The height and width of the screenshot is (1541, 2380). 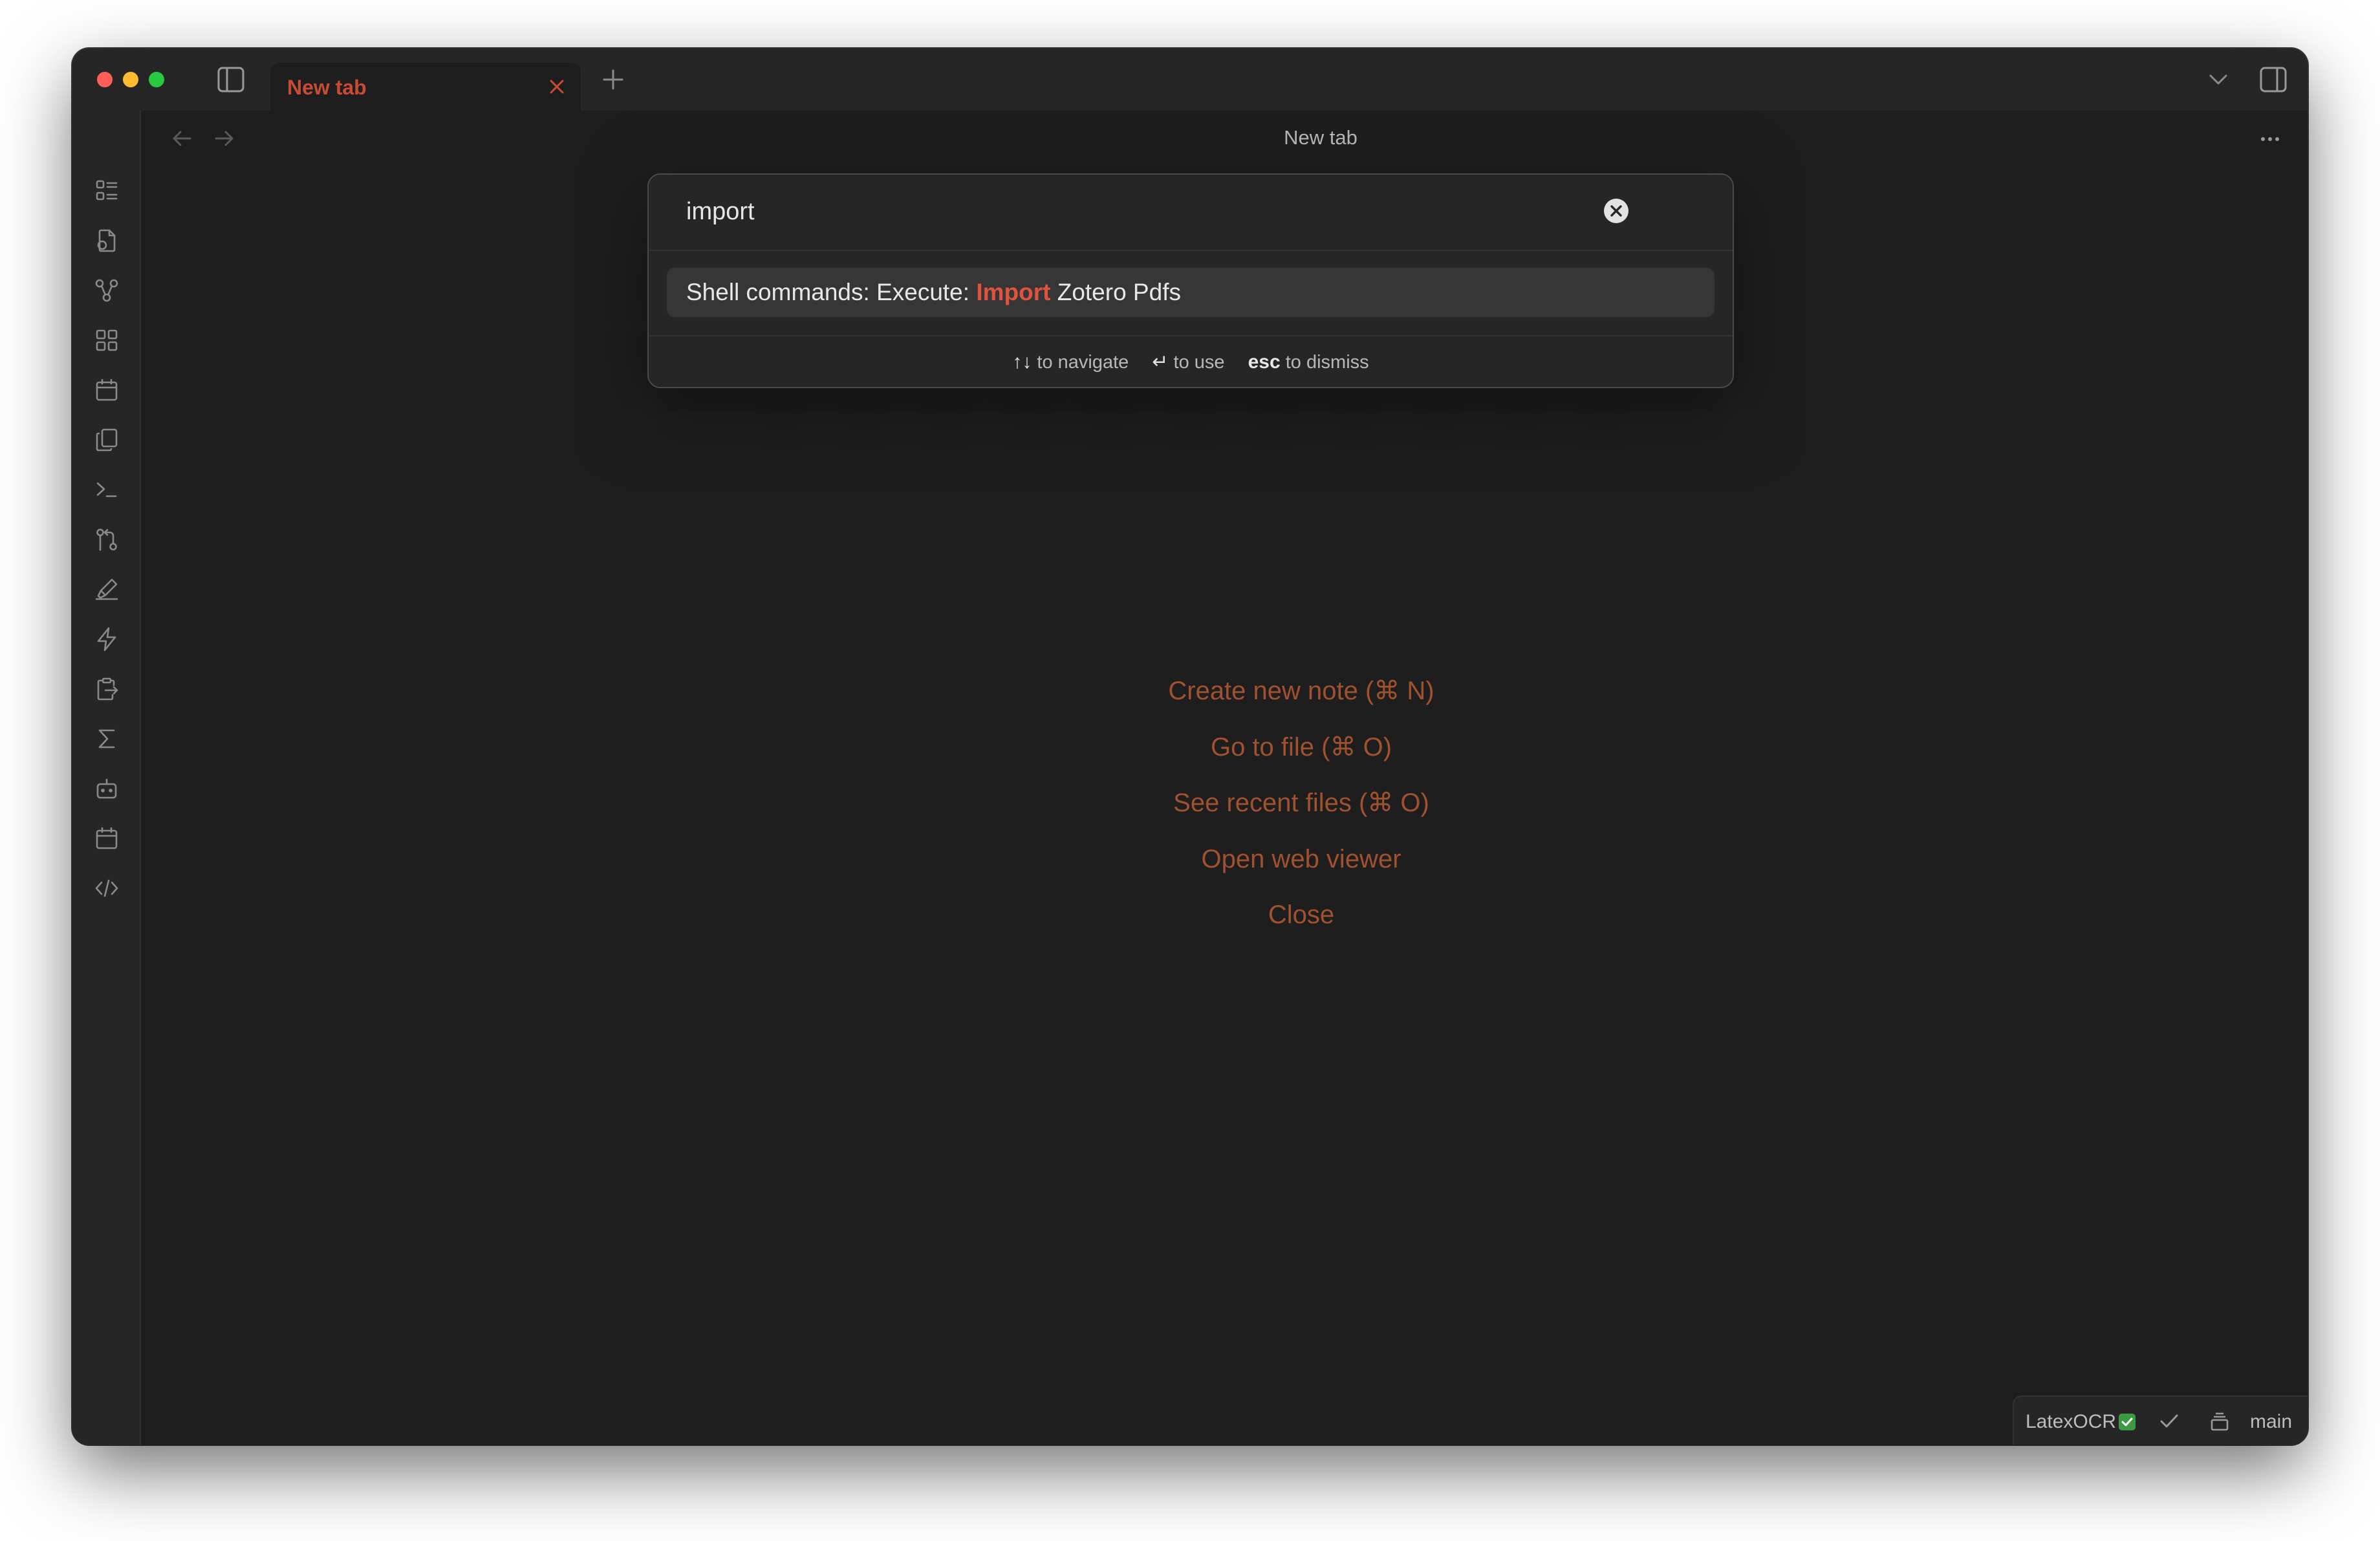 What do you see at coordinates (107, 888) in the screenshot?
I see `code-icon` at bounding box center [107, 888].